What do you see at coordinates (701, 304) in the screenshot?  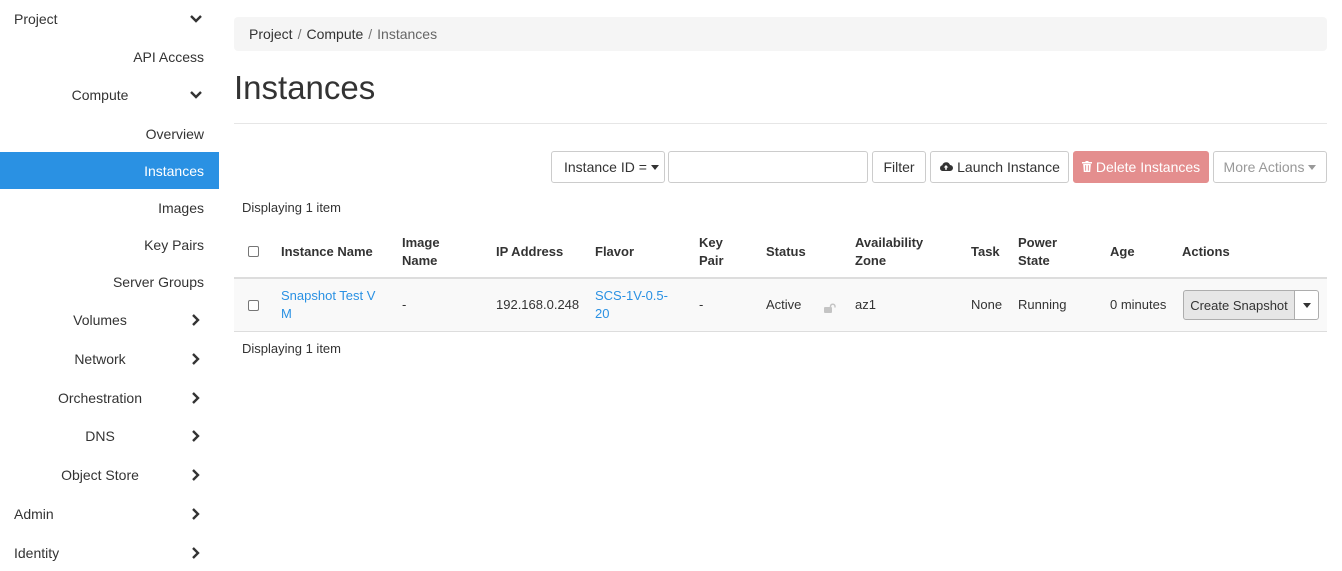 I see `key-pair-cell: -` at bounding box center [701, 304].